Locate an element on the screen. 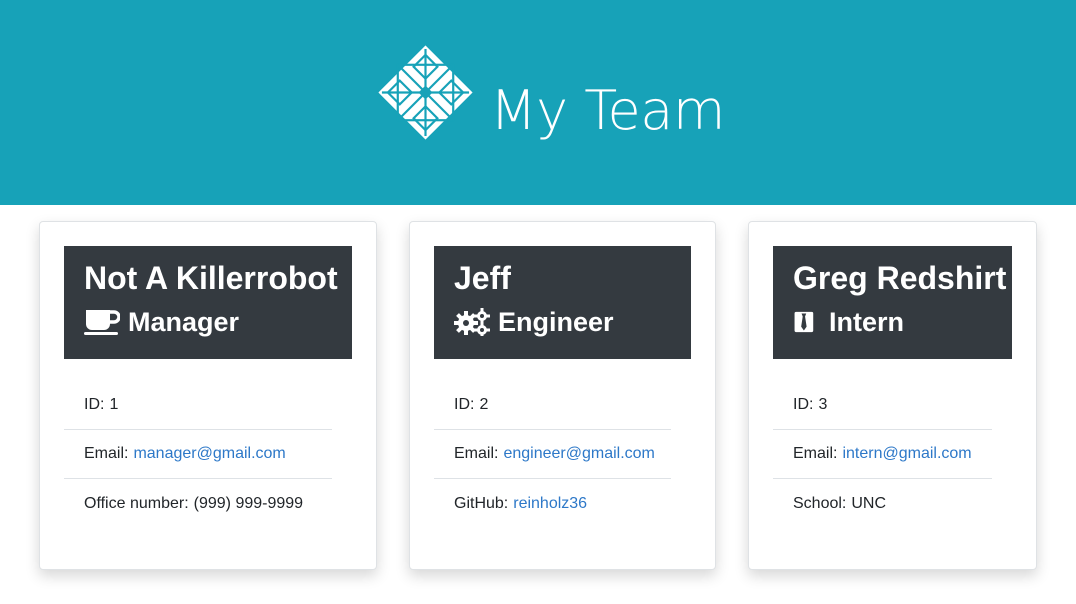 The image size is (1076, 604). list-item-school: School: UNC is located at coordinates (882, 503).